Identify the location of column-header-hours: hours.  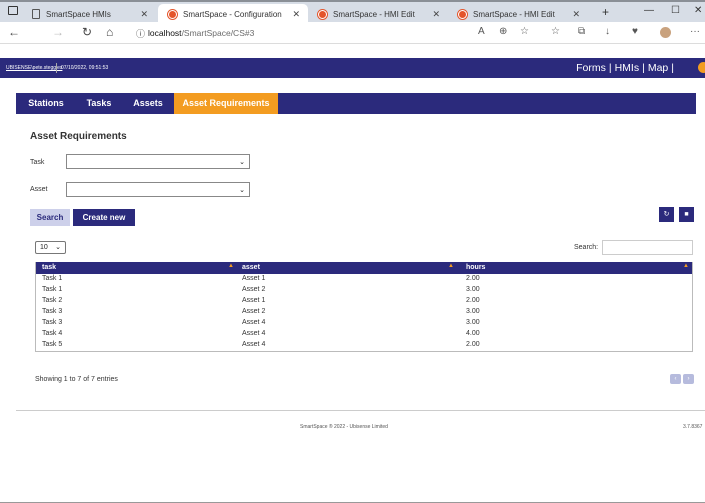
(475, 267).